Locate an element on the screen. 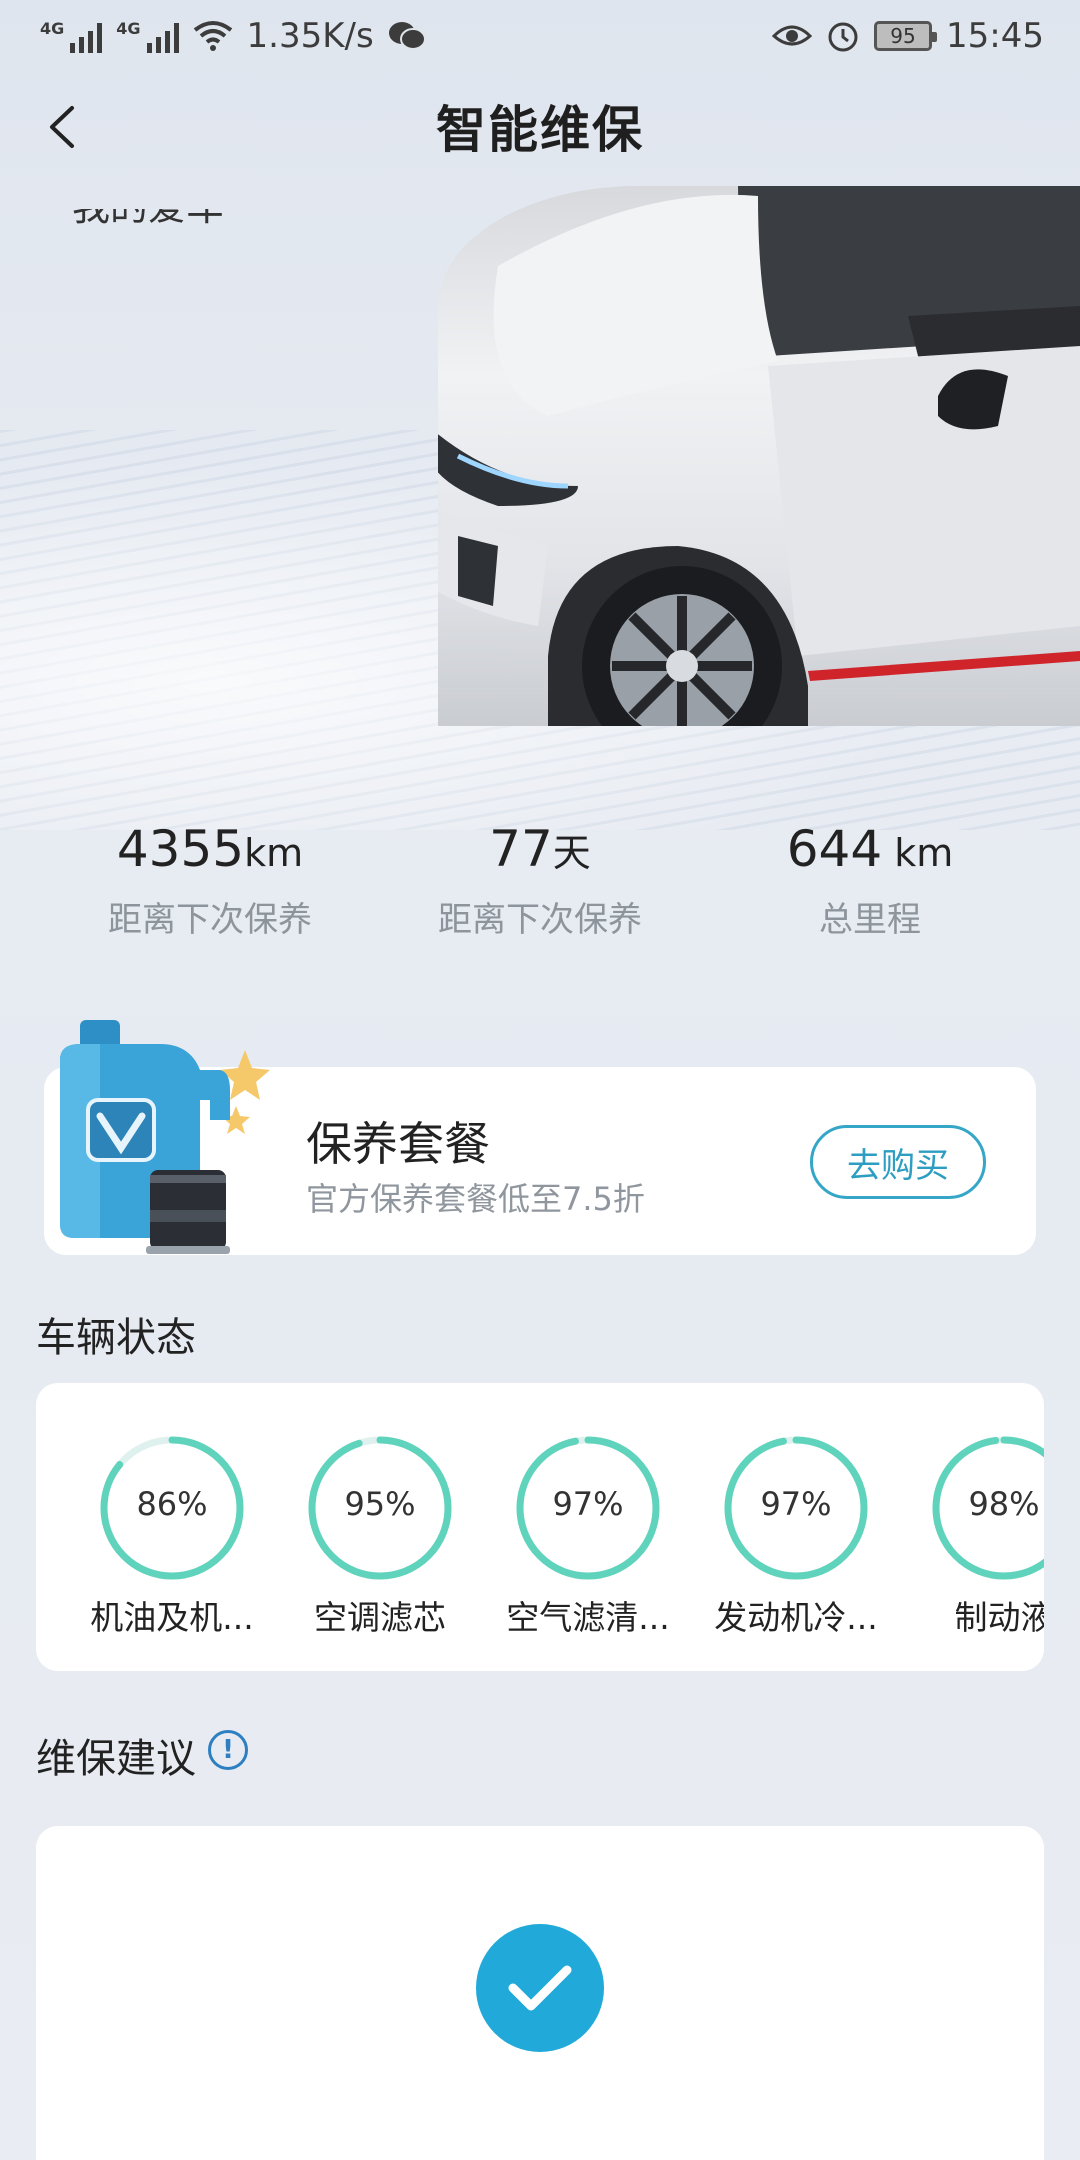 The width and height of the screenshot is (1080, 2160). alarm-icon is located at coordinates (843, 37).